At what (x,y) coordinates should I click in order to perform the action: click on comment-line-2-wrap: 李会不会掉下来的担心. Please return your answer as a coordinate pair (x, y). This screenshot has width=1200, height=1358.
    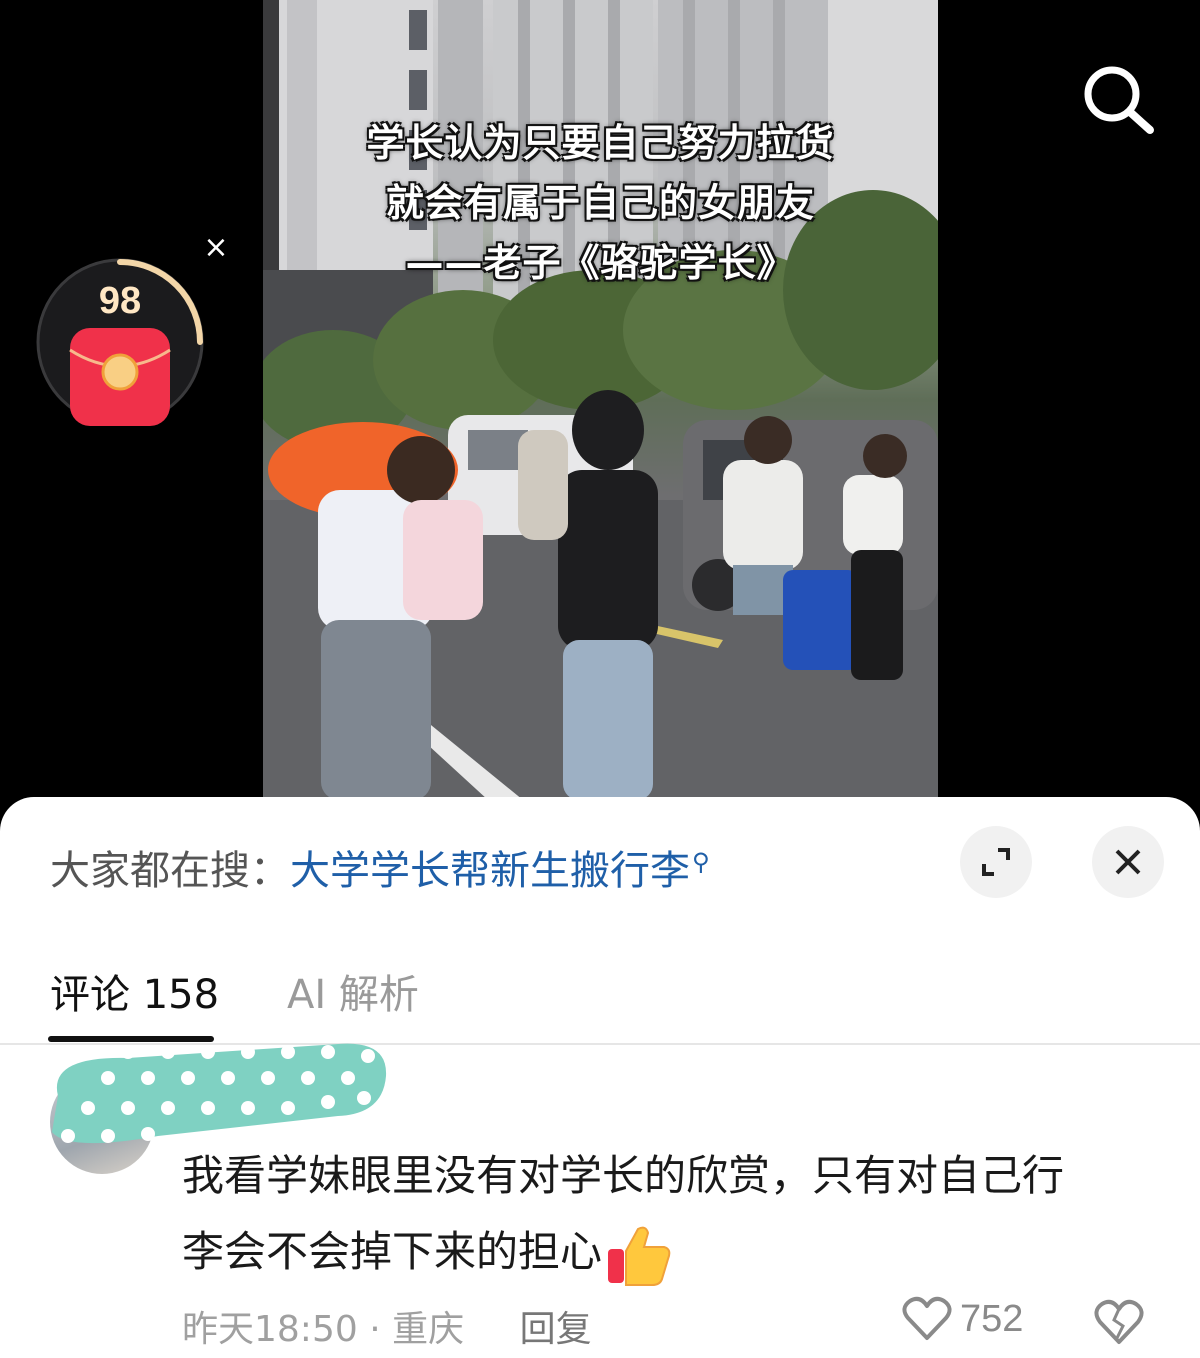
    Looking at the image, I should click on (667, 1252).